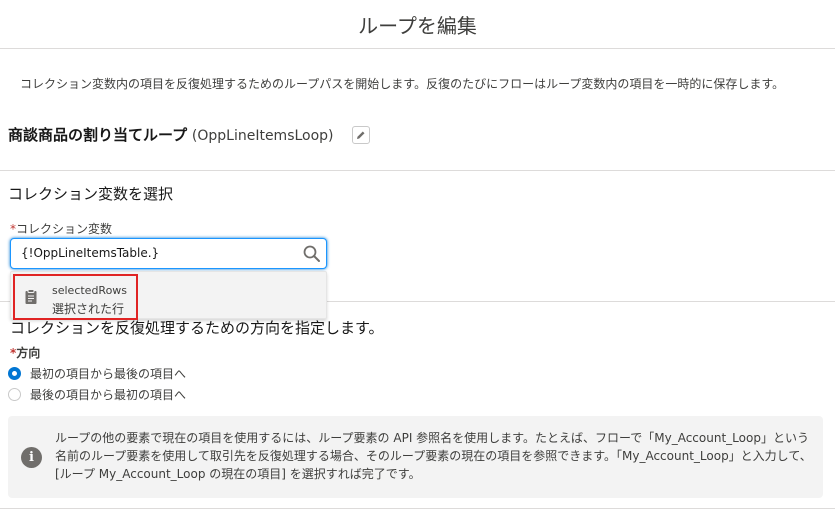 The height and width of the screenshot is (511, 835). I want to click on search-icon, so click(311, 253).